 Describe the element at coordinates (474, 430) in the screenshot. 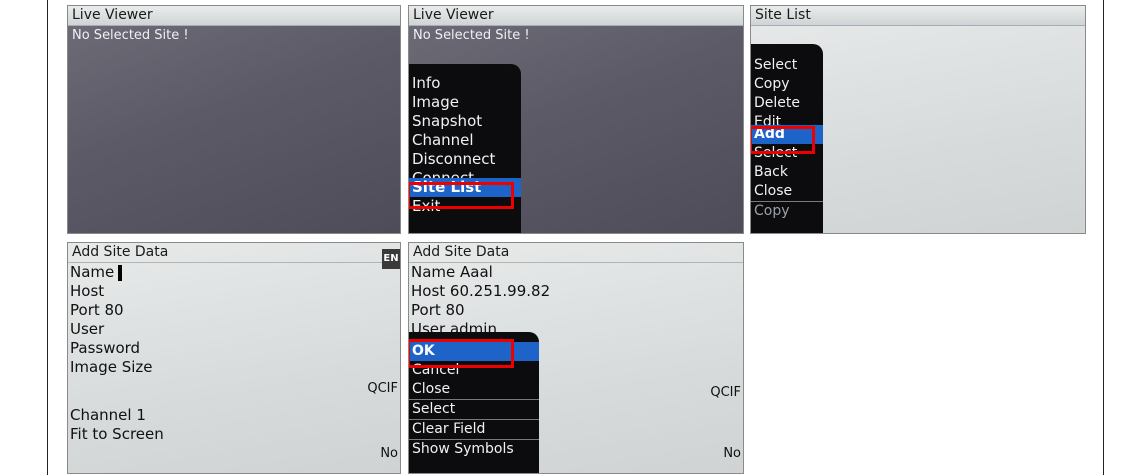

I see `menu-item-clear-field: Clear Field` at that location.